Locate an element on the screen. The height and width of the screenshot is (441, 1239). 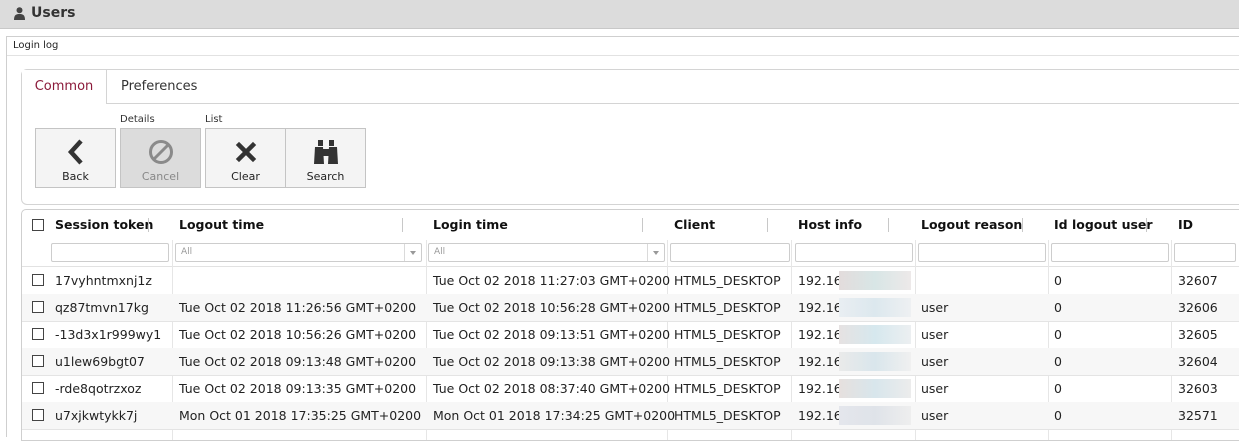
filter-row: All All is located at coordinates (630, 253).